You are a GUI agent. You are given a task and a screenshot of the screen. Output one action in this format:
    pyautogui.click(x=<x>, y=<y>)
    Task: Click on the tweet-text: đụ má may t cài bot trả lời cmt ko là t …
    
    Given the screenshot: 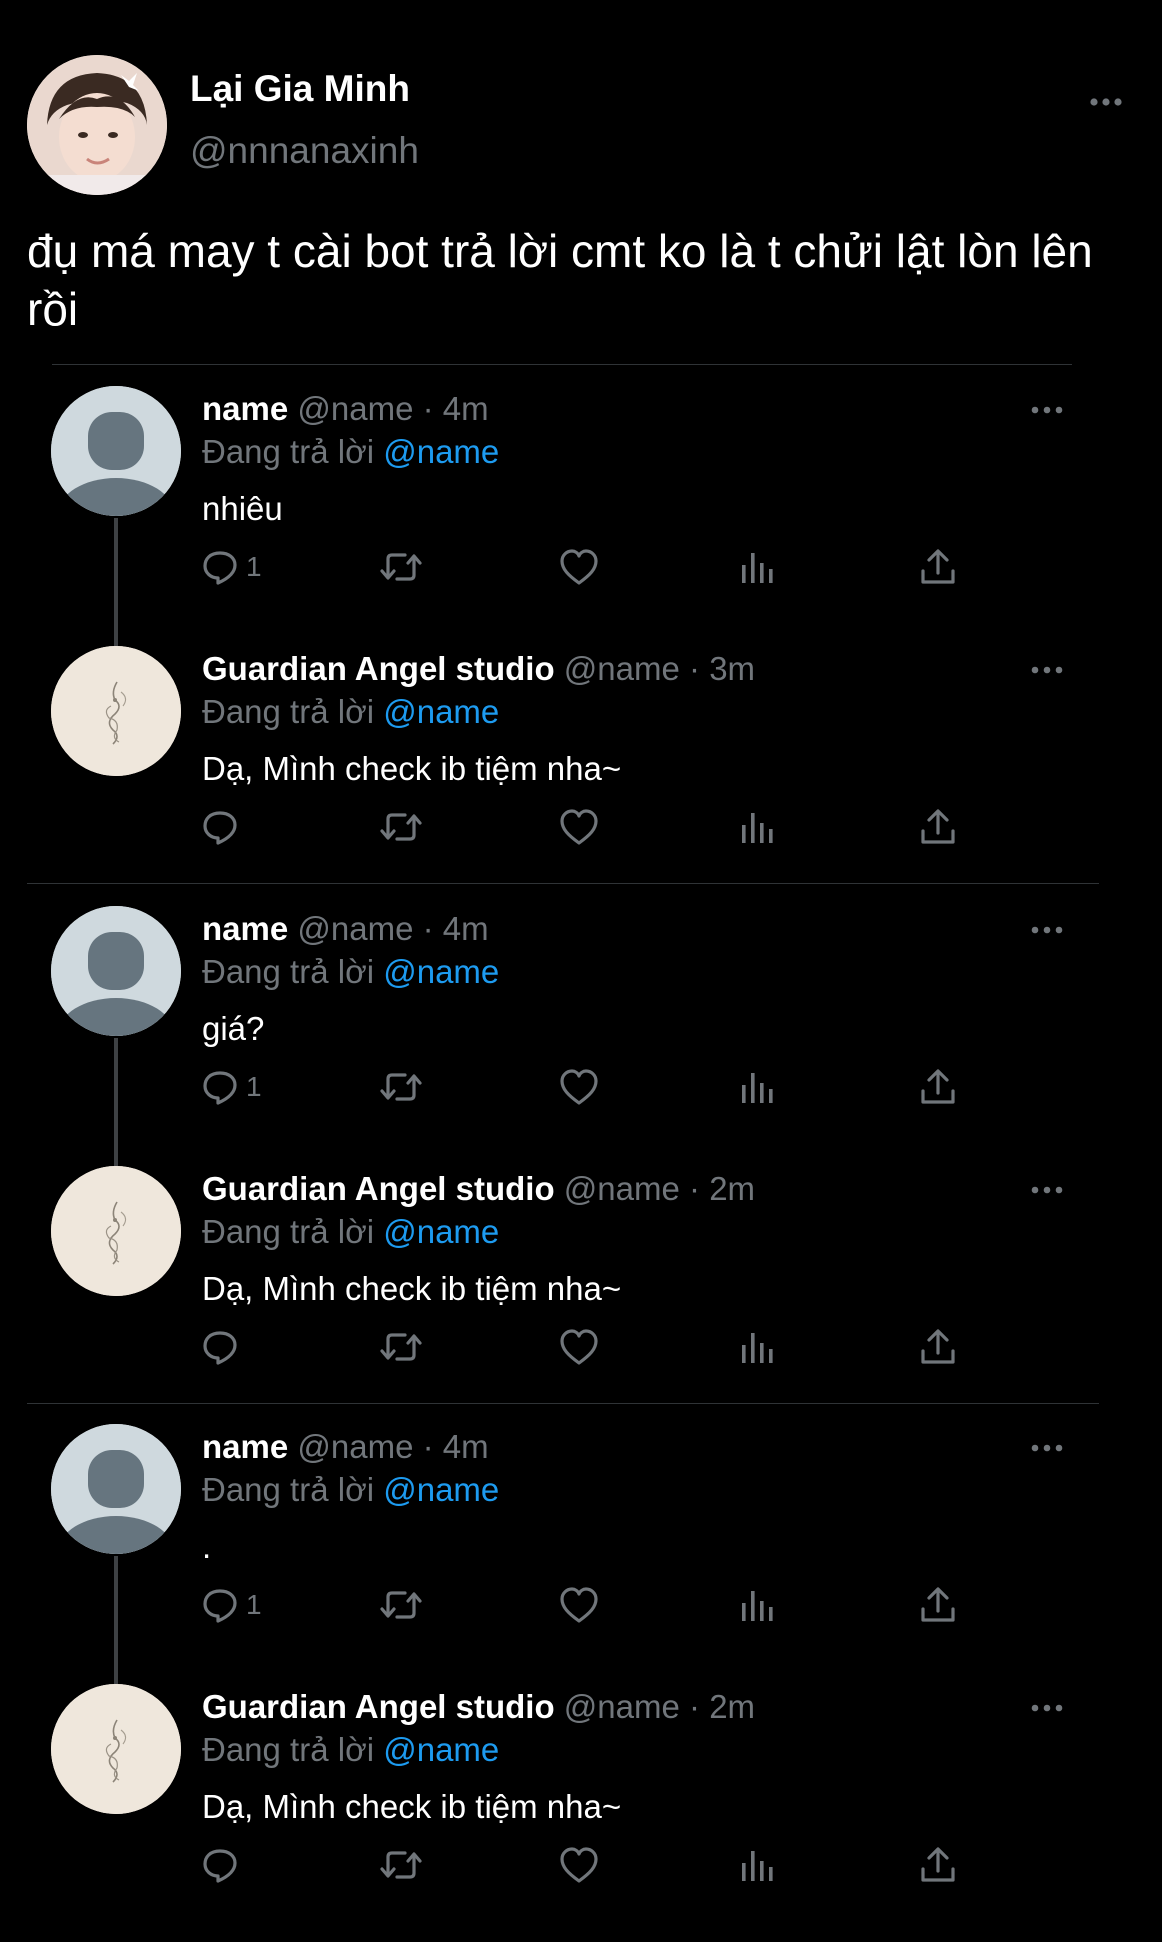 What is the action you would take?
    pyautogui.click(x=560, y=280)
    